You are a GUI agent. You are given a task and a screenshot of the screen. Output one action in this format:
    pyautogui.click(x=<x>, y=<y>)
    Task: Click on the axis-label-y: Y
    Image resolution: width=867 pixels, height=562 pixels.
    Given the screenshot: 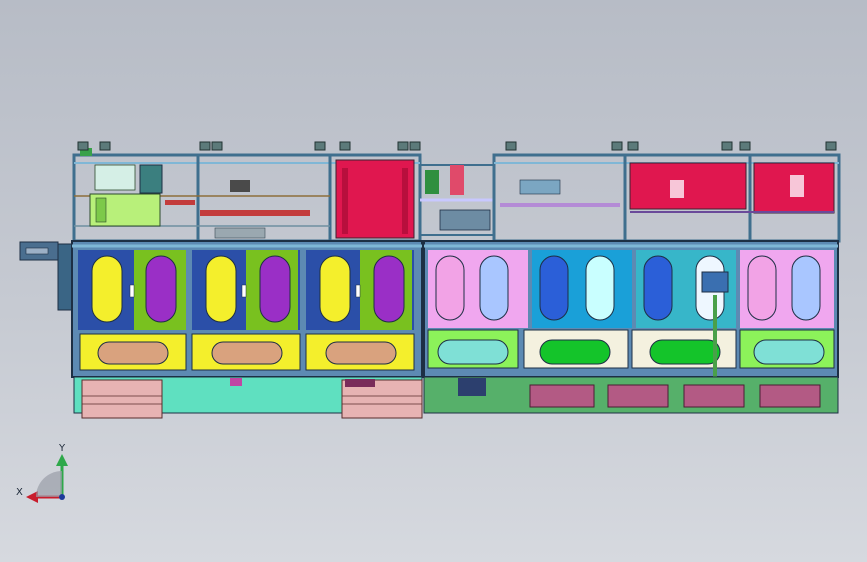 What is the action you would take?
    pyautogui.click(x=62, y=448)
    